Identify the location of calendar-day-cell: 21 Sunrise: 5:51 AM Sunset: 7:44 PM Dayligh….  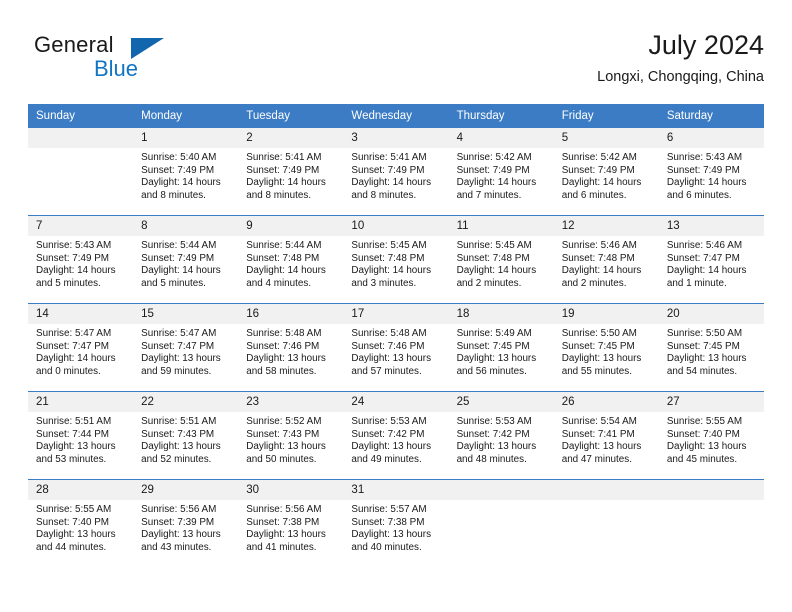
(81, 435).